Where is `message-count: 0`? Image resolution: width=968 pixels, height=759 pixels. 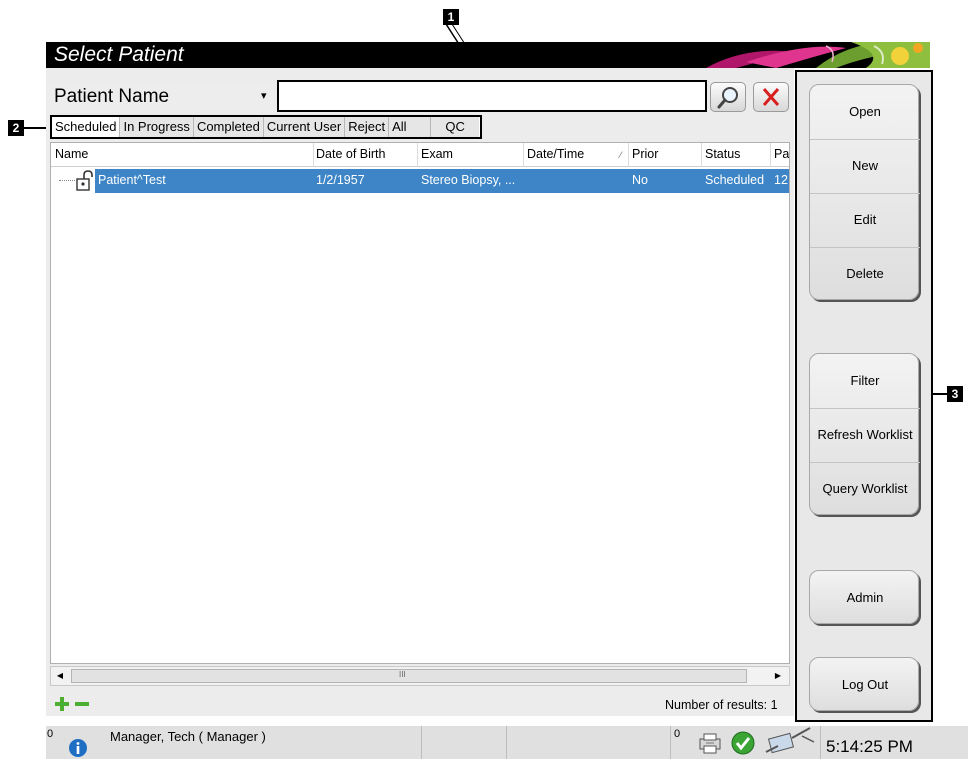 message-count: 0 is located at coordinates (50, 734).